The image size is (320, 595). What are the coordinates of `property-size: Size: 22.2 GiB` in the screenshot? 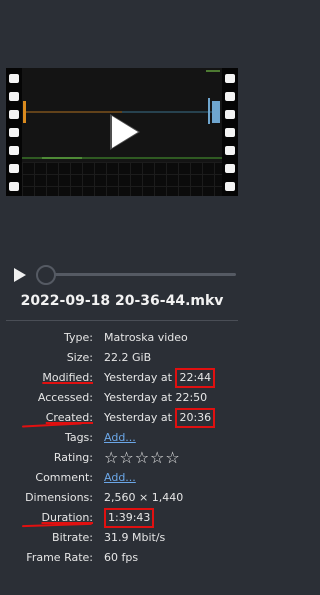 It's located at (122, 358).